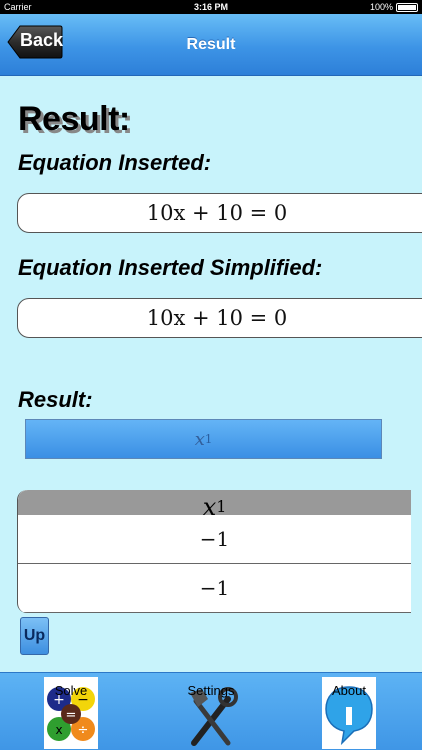  What do you see at coordinates (55, 399) in the screenshot?
I see `result-label: Result:` at bounding box center [55, 399].